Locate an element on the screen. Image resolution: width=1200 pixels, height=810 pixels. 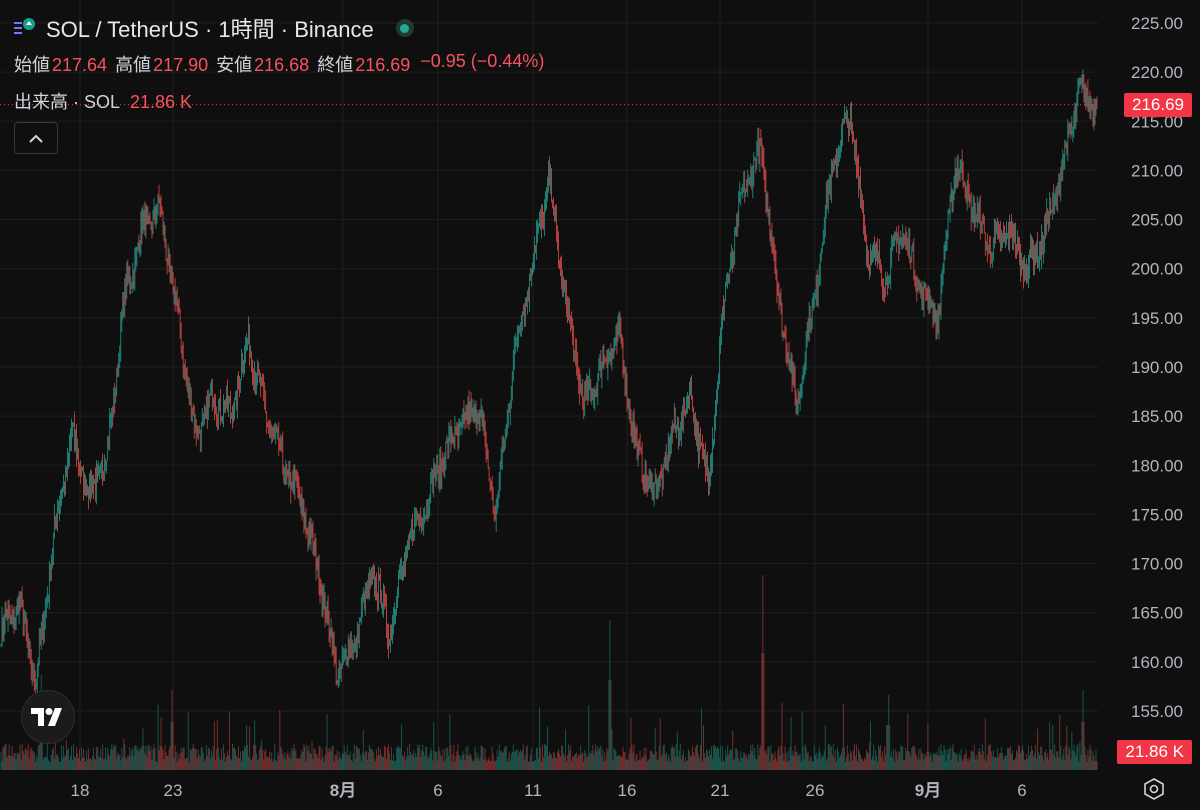
last-price-tag: 216.69 is located at coordinates (1158, 104).